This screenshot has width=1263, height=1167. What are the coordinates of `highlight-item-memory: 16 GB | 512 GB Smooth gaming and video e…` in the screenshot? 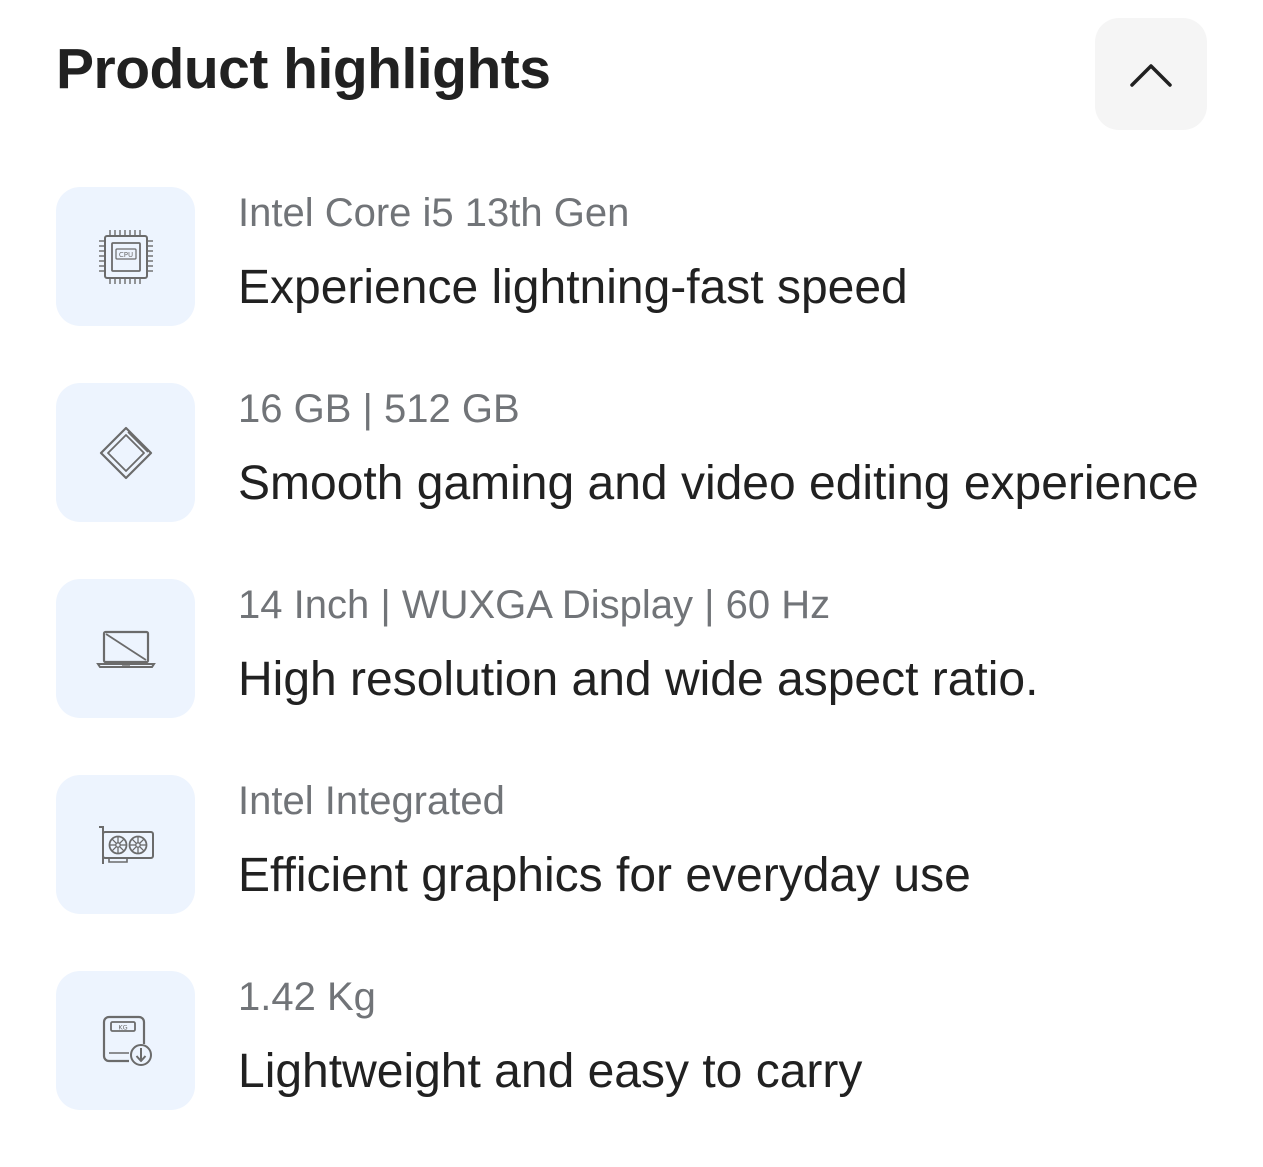 It's located at (631, 453).